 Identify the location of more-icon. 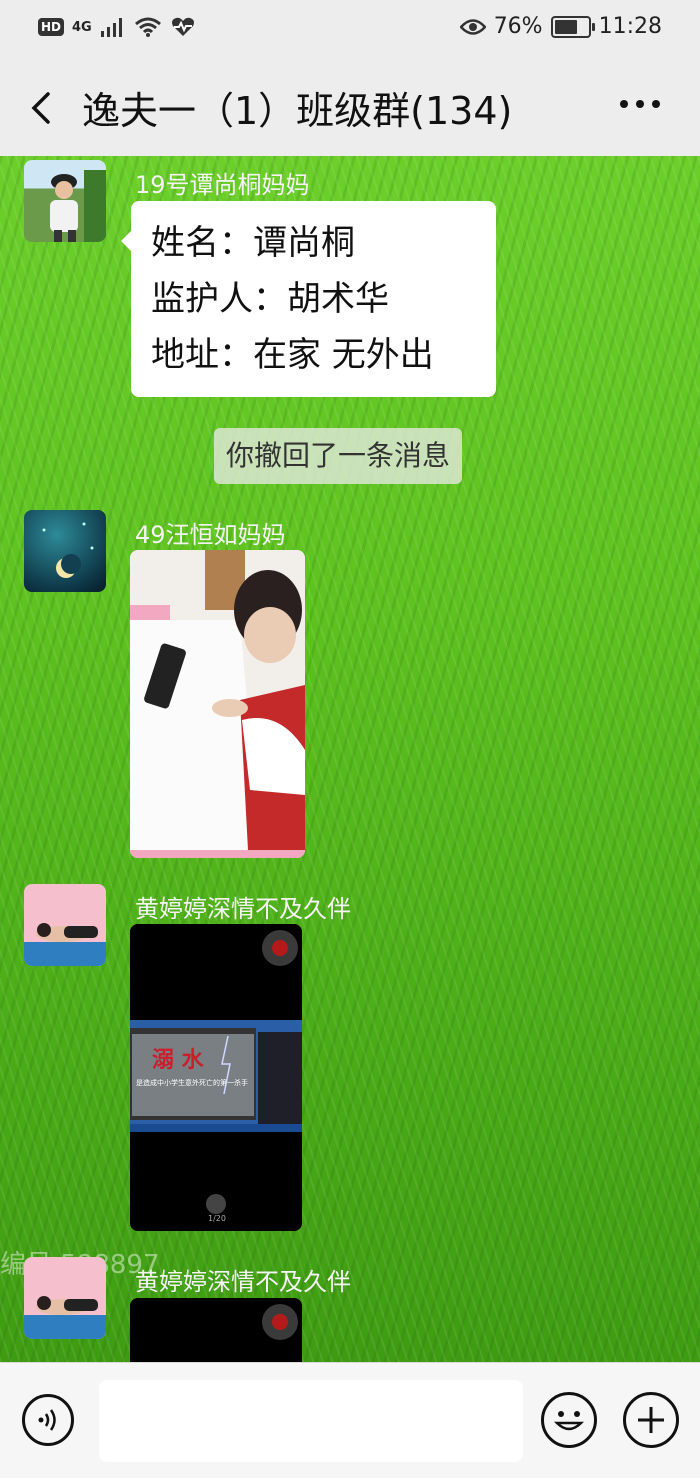
(644, 104).